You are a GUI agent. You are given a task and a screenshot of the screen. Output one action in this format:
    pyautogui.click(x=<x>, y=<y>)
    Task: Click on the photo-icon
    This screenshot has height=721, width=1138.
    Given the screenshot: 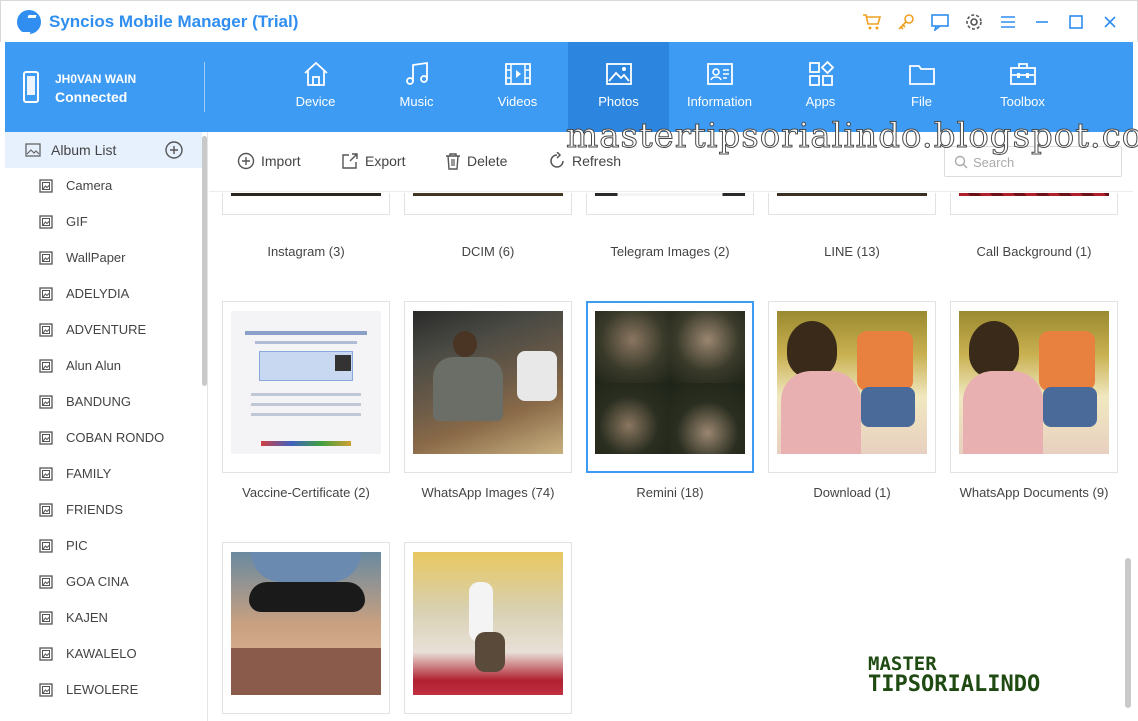 What is the action you would take?
    pyautogui.click(x=618, y=74)
    